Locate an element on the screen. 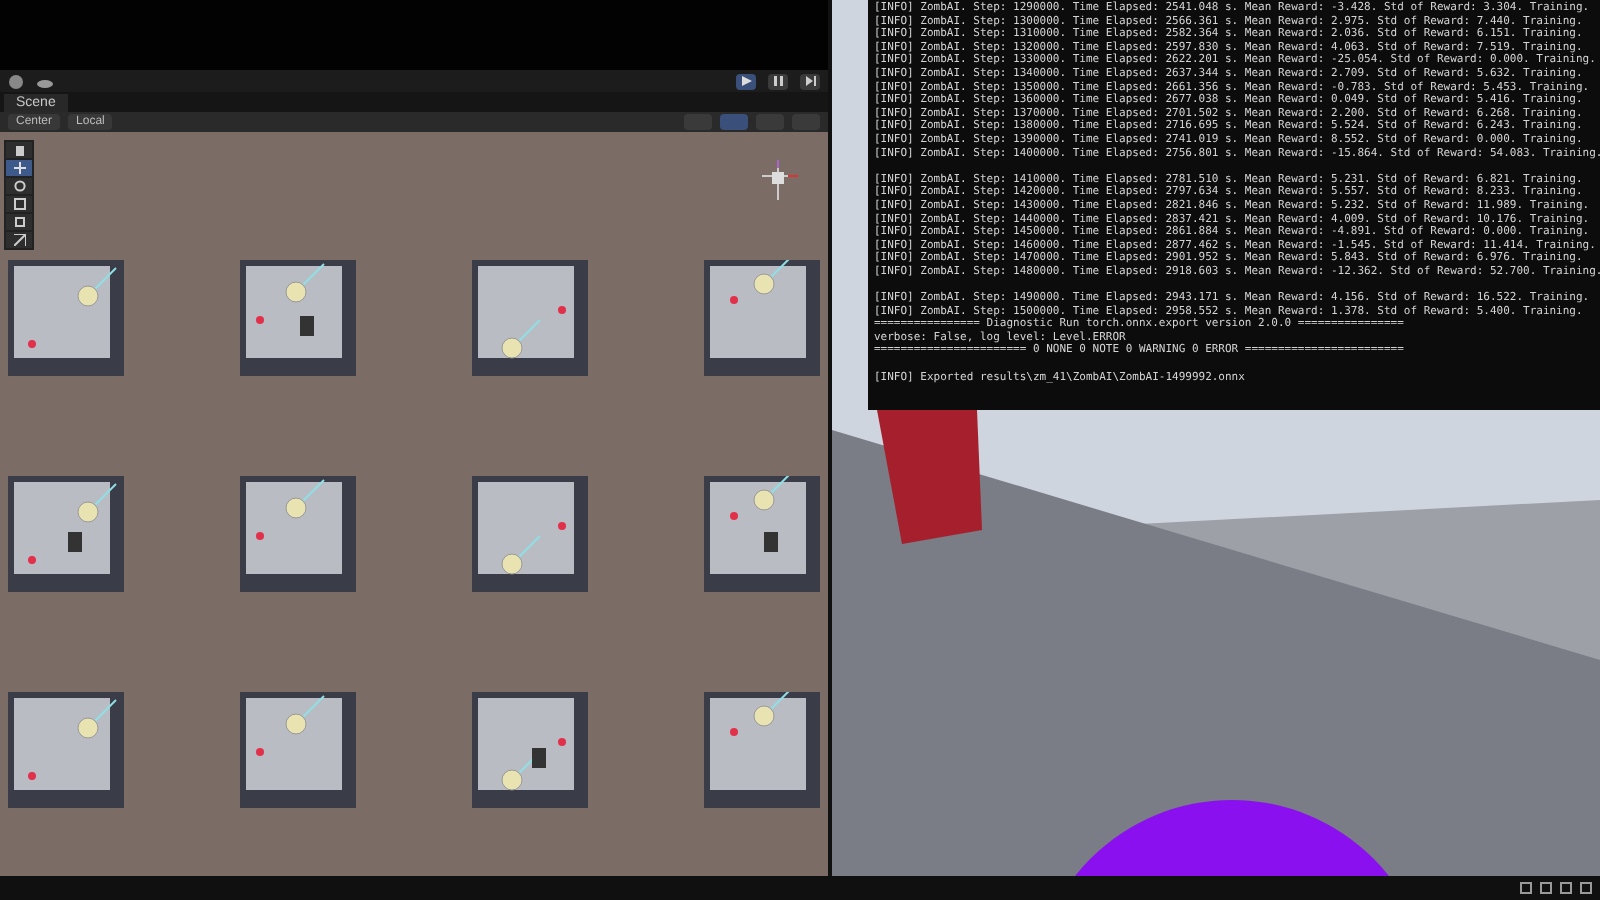  crate-drawing is located at coordinates (928, 478).